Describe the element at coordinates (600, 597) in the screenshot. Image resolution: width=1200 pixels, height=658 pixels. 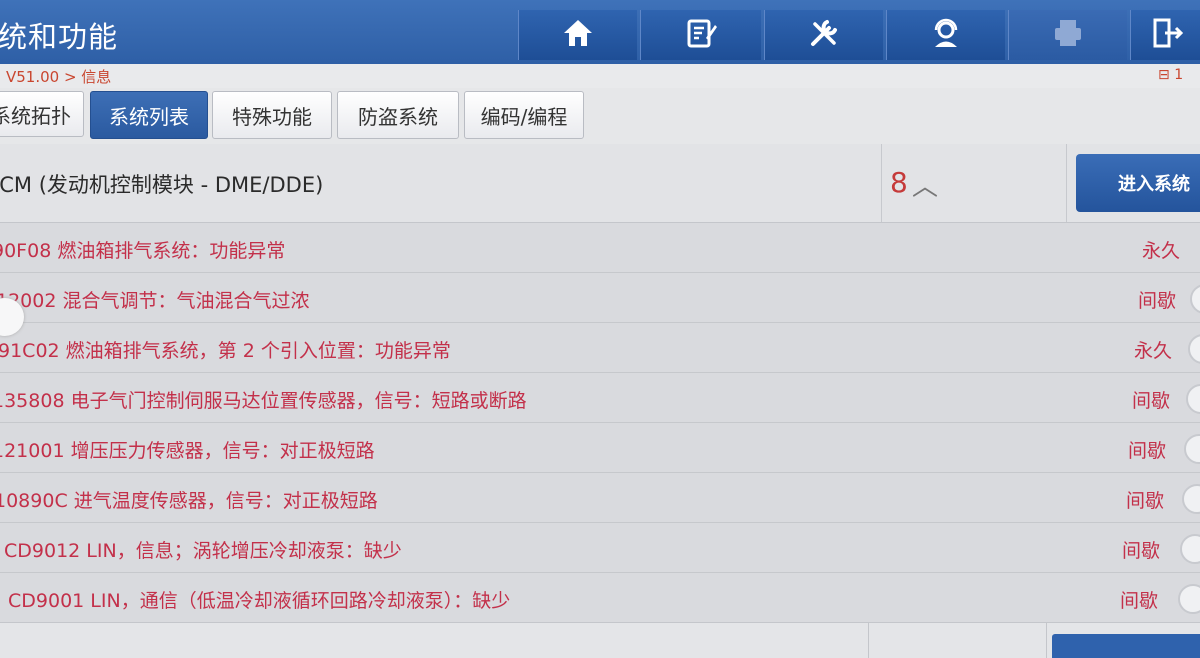
I see `dtc-row: CD9001 LIN，通信（低温冷却液循环回路冷却液泵）：缺少 间歇` at that location.